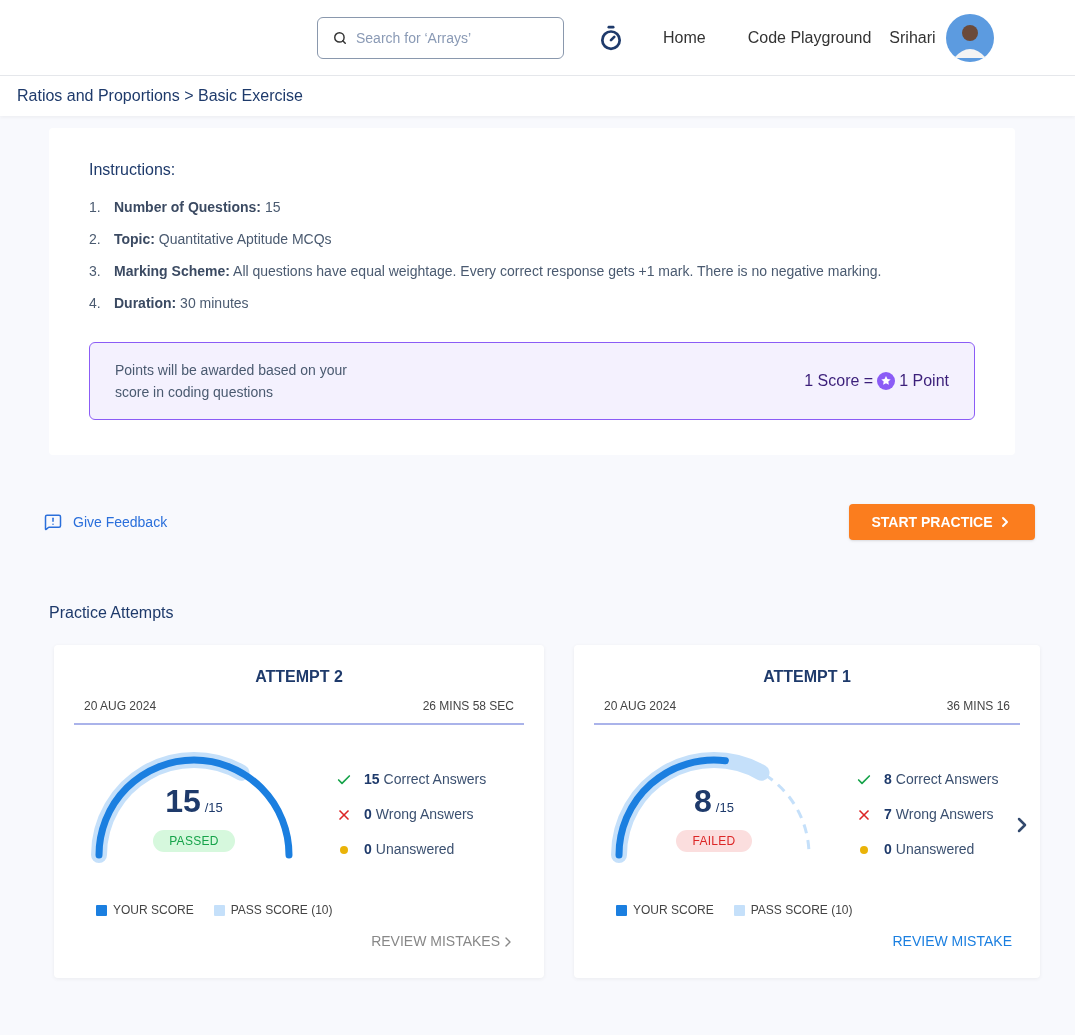  I want to click on points-note-text: Points will be awarded based on your score in coding questions, so click(231, 381).